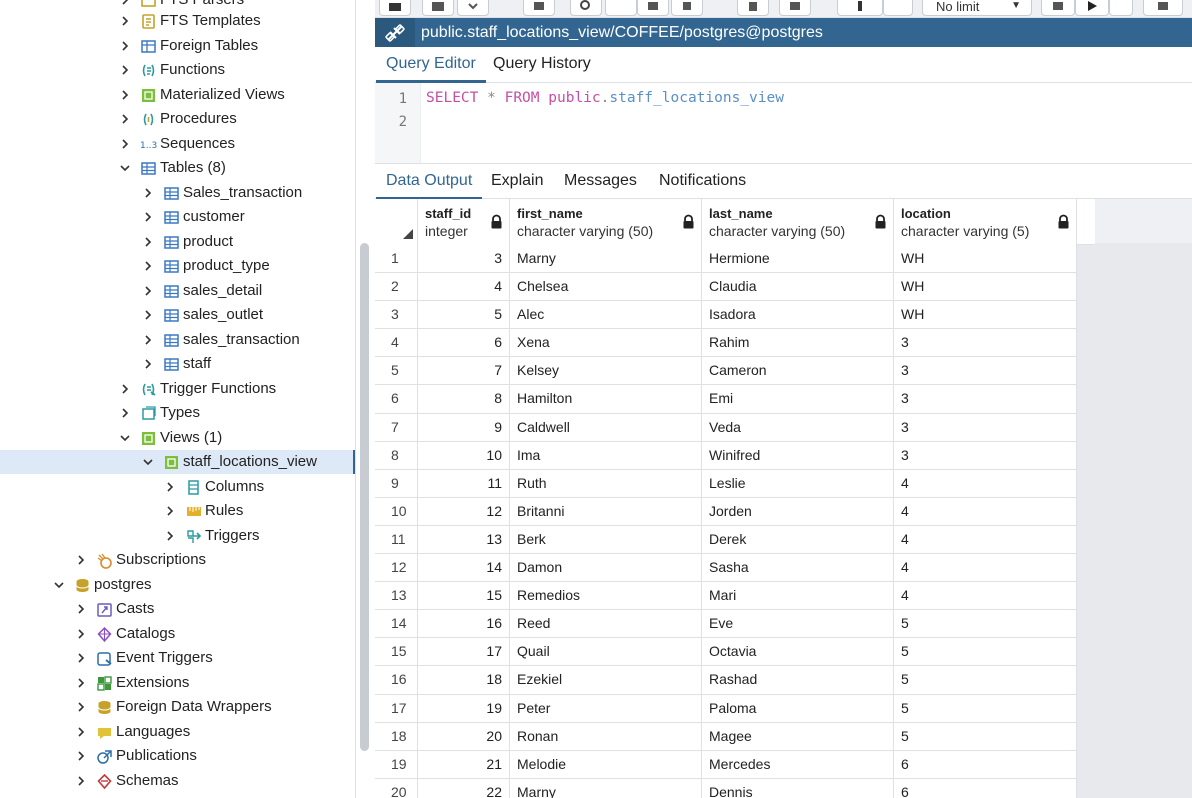 The image size is (1192, 798). Describe the element at coordinates (177, 609) in the screenshot. I see `tree-node: Casts` at that location.